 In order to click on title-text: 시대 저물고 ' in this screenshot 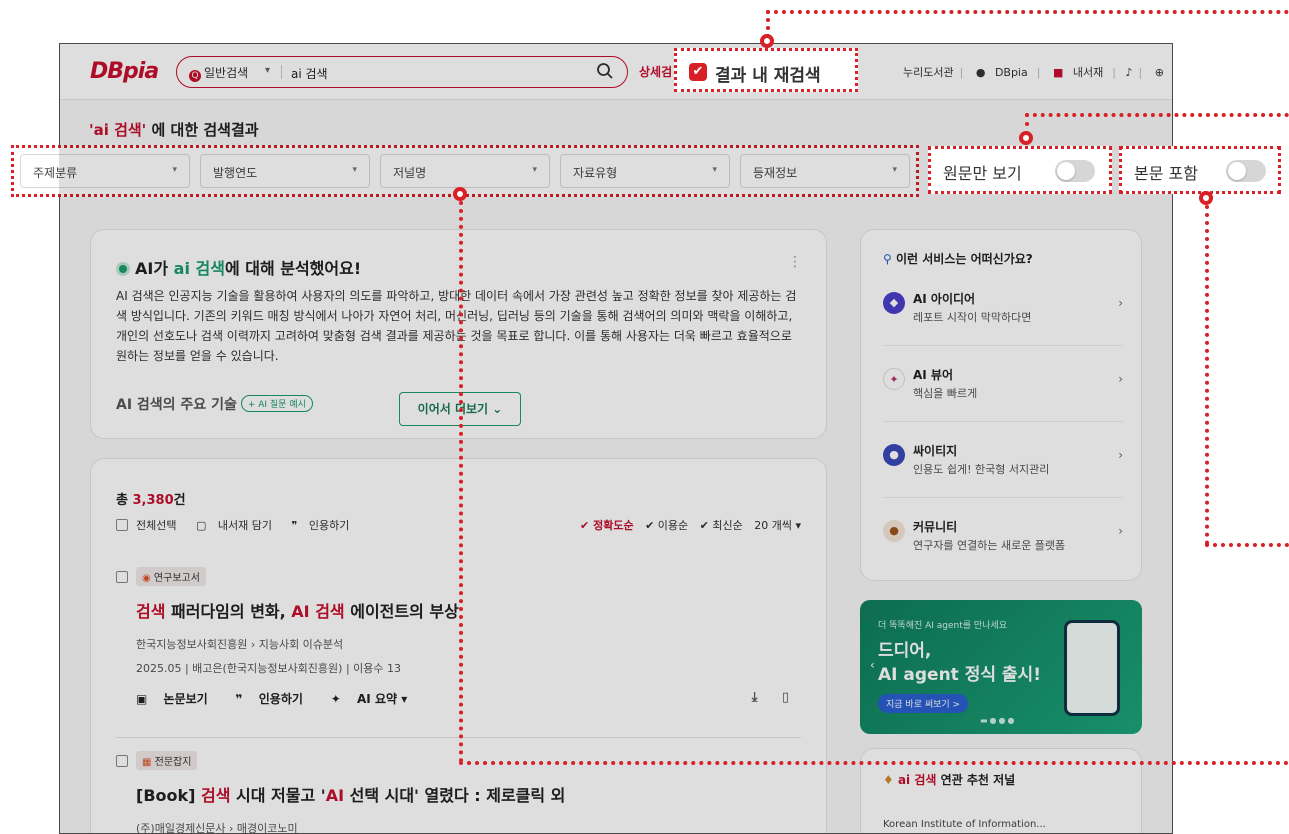, I will do `click(278, 795)`.